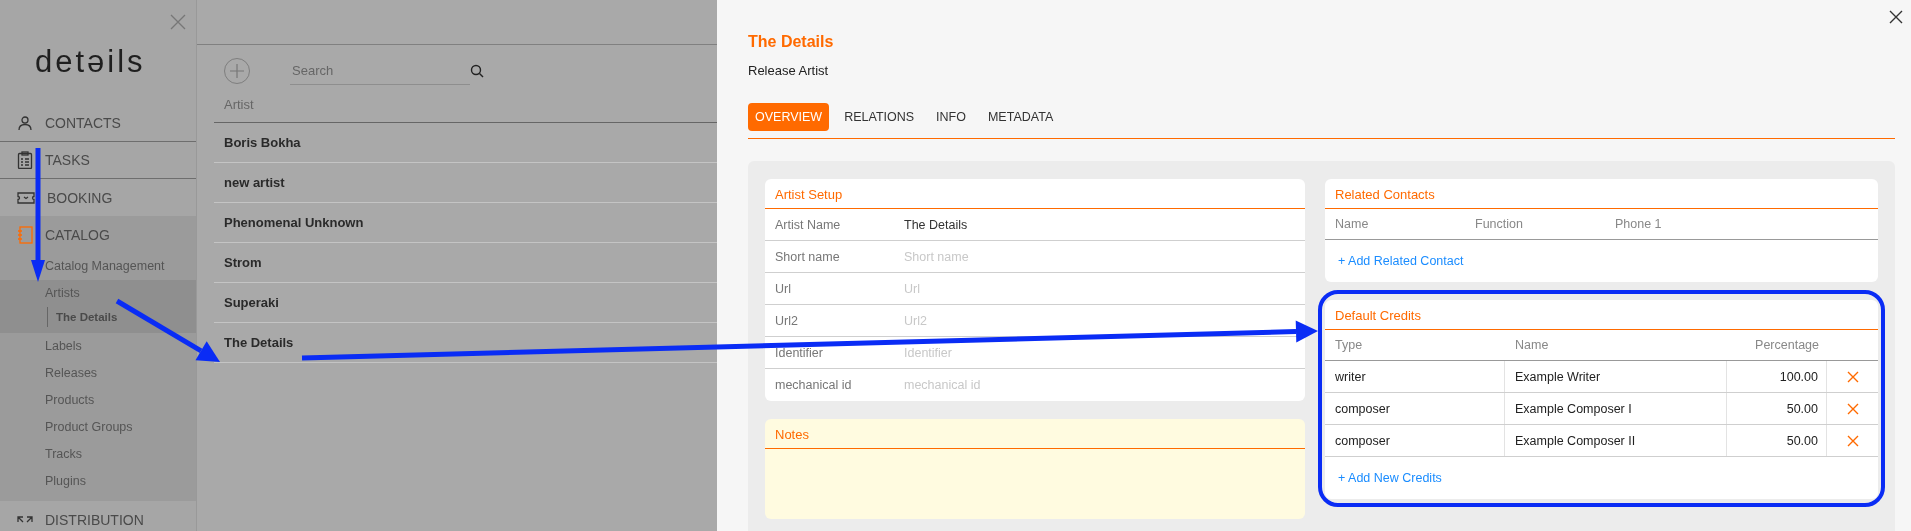 The image size is (1911, 531). Describe the element at coordinates (799, 352) in the screenshot. I see `field-label: Identifier` at that location.